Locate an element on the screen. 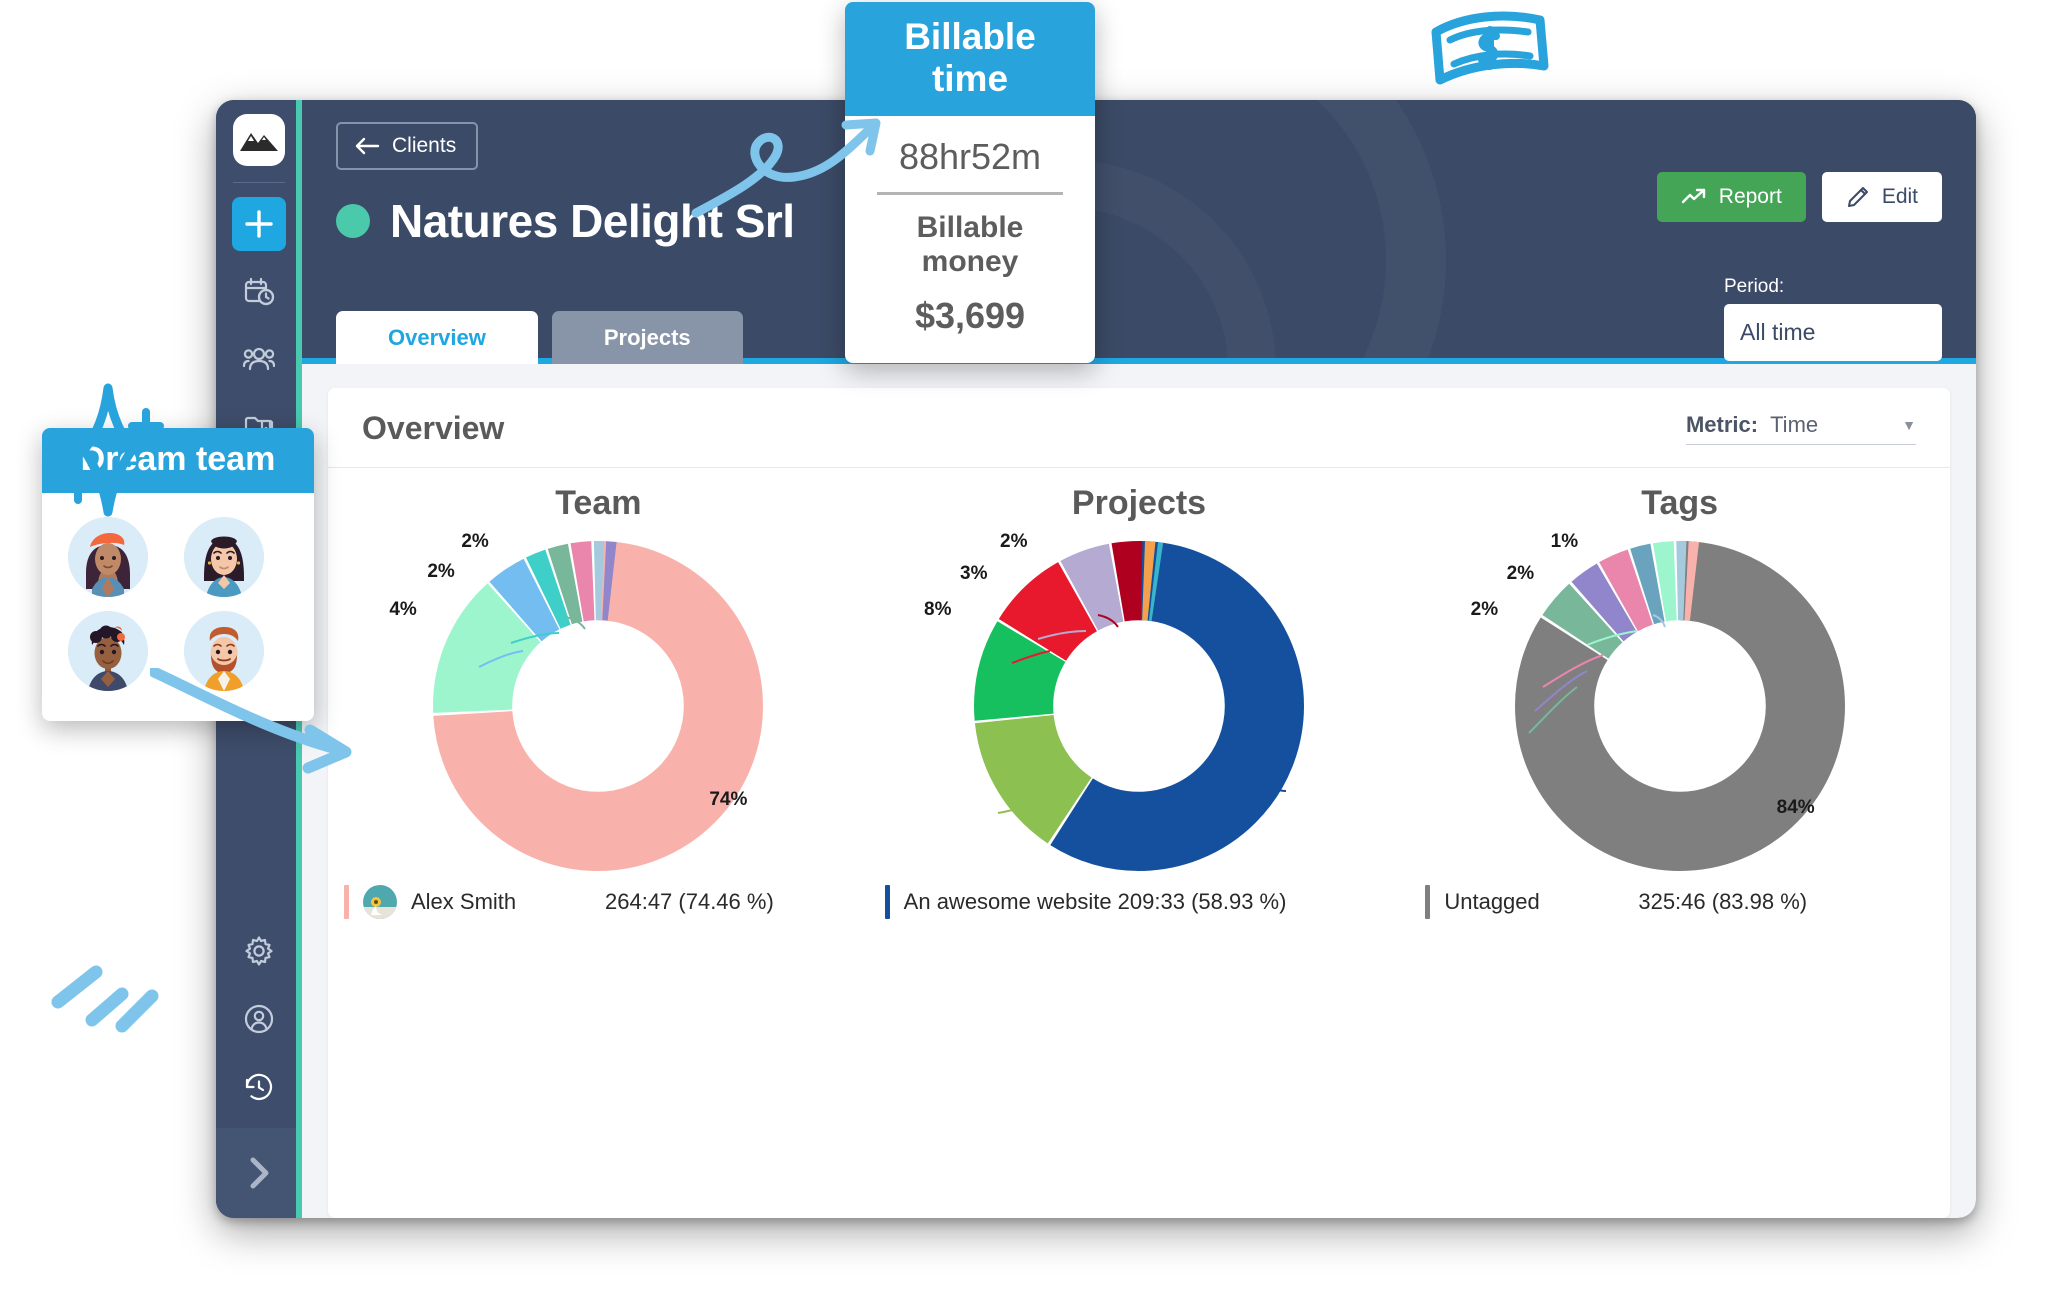 This screenshot has height=1289, width=2046. chevron-right-icon is located at coordinates (259, 1173).